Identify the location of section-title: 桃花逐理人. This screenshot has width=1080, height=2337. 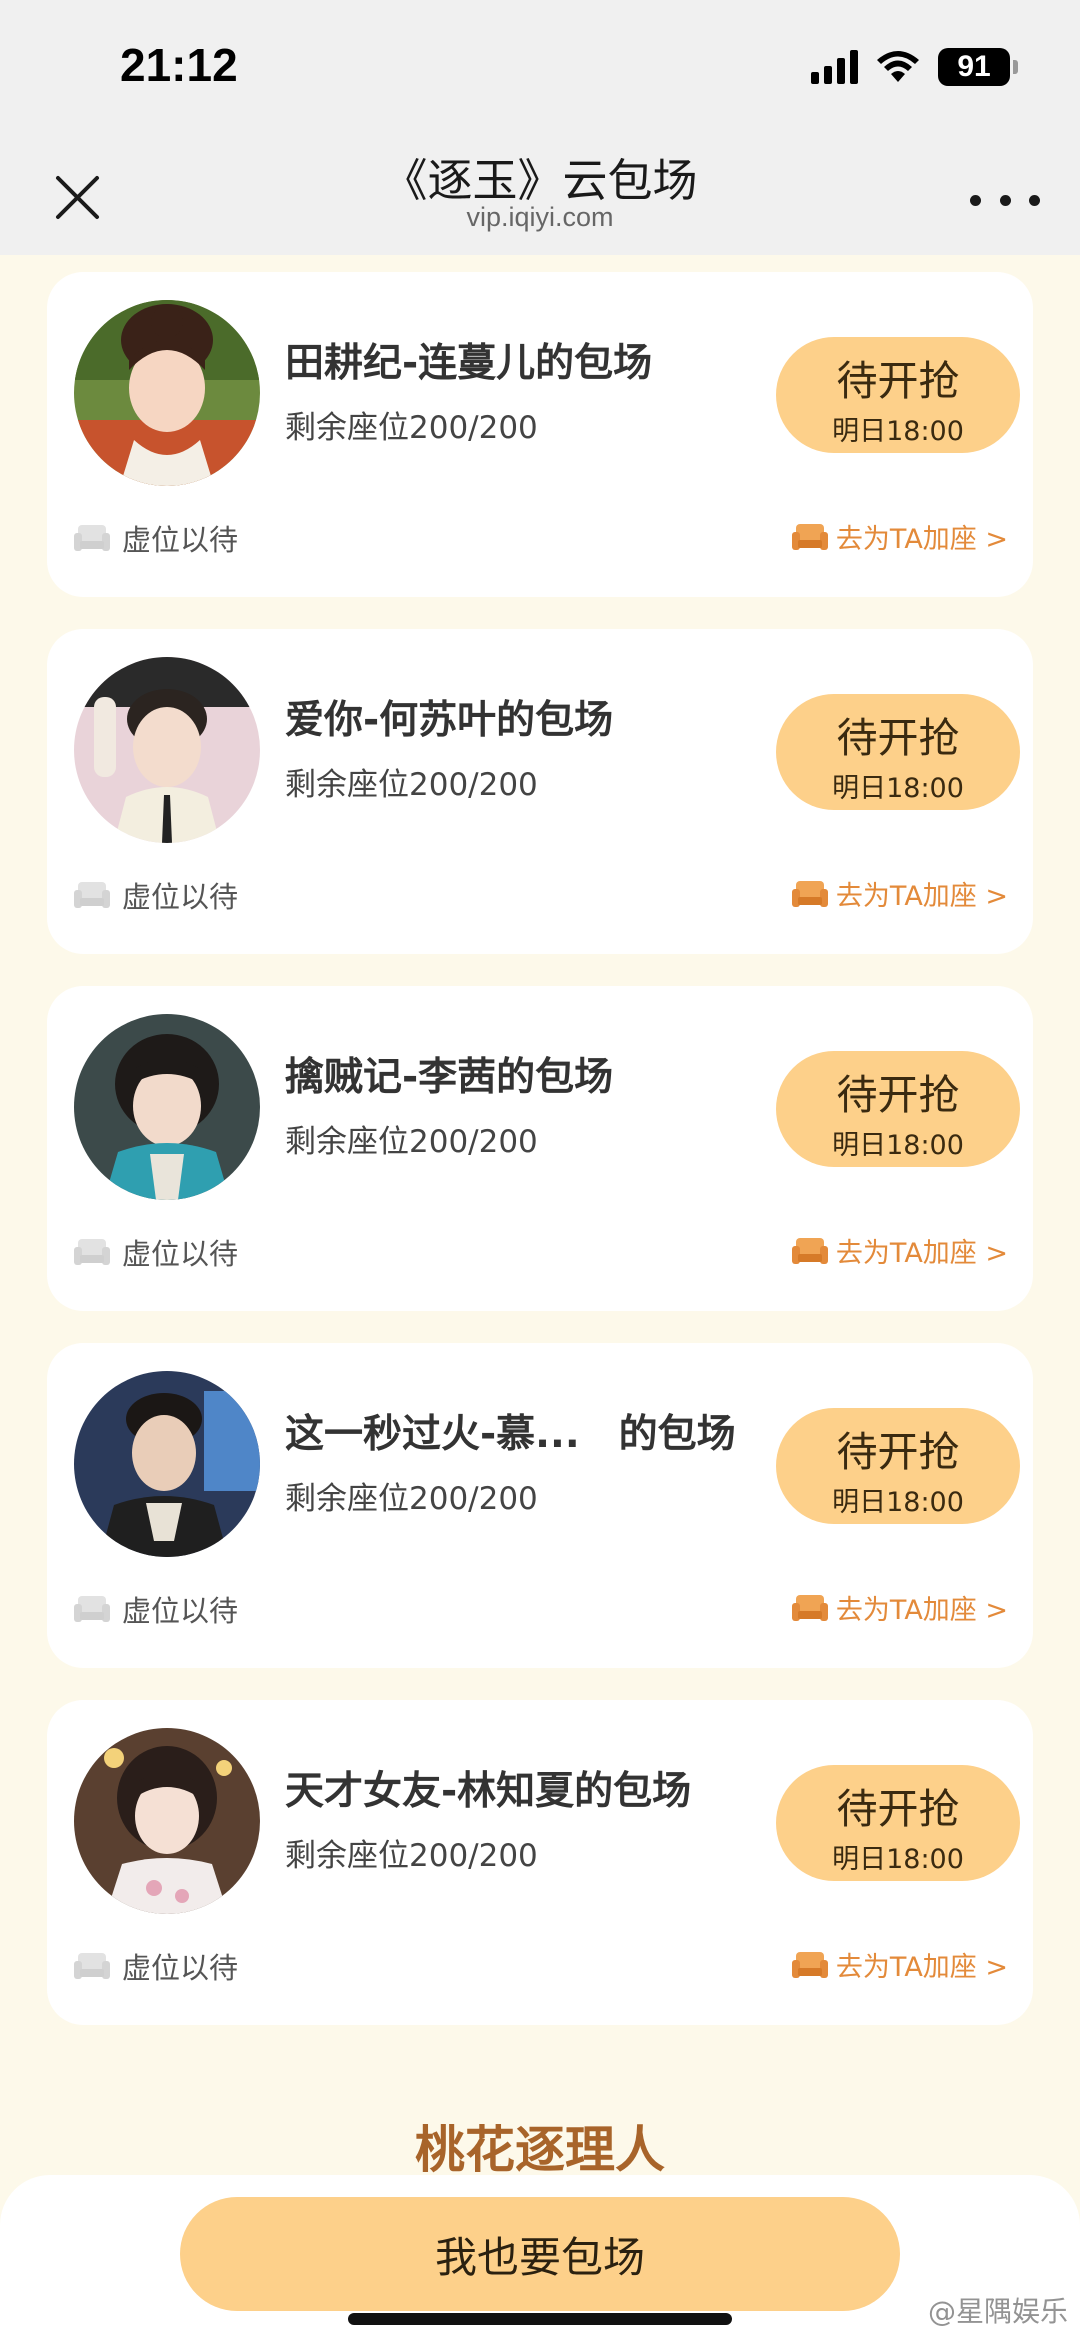
(540, 2150).